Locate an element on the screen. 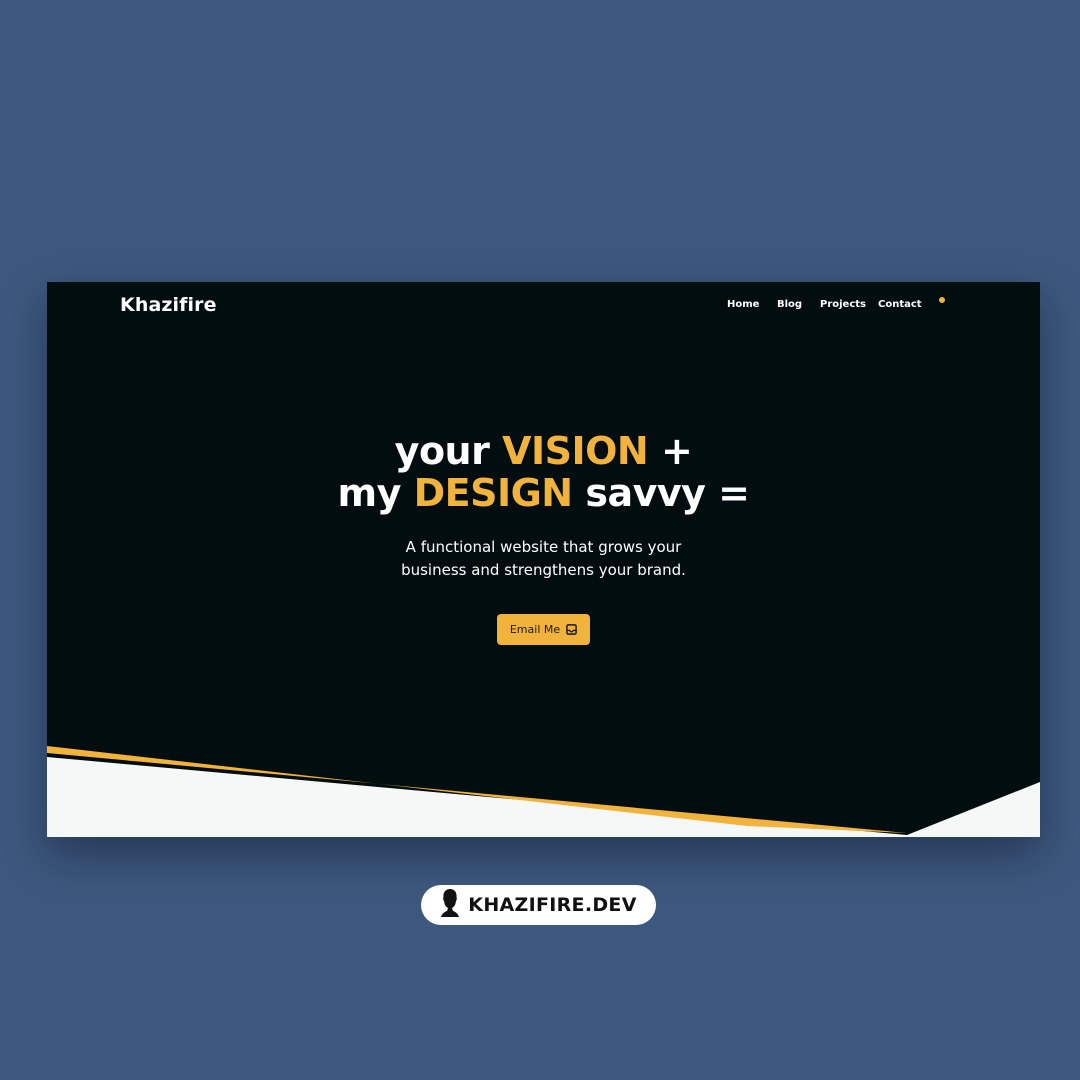 The height and width of the screenshot is (1080, 1080). nav-link-contact: Contact is located at coordinates (900, 304).